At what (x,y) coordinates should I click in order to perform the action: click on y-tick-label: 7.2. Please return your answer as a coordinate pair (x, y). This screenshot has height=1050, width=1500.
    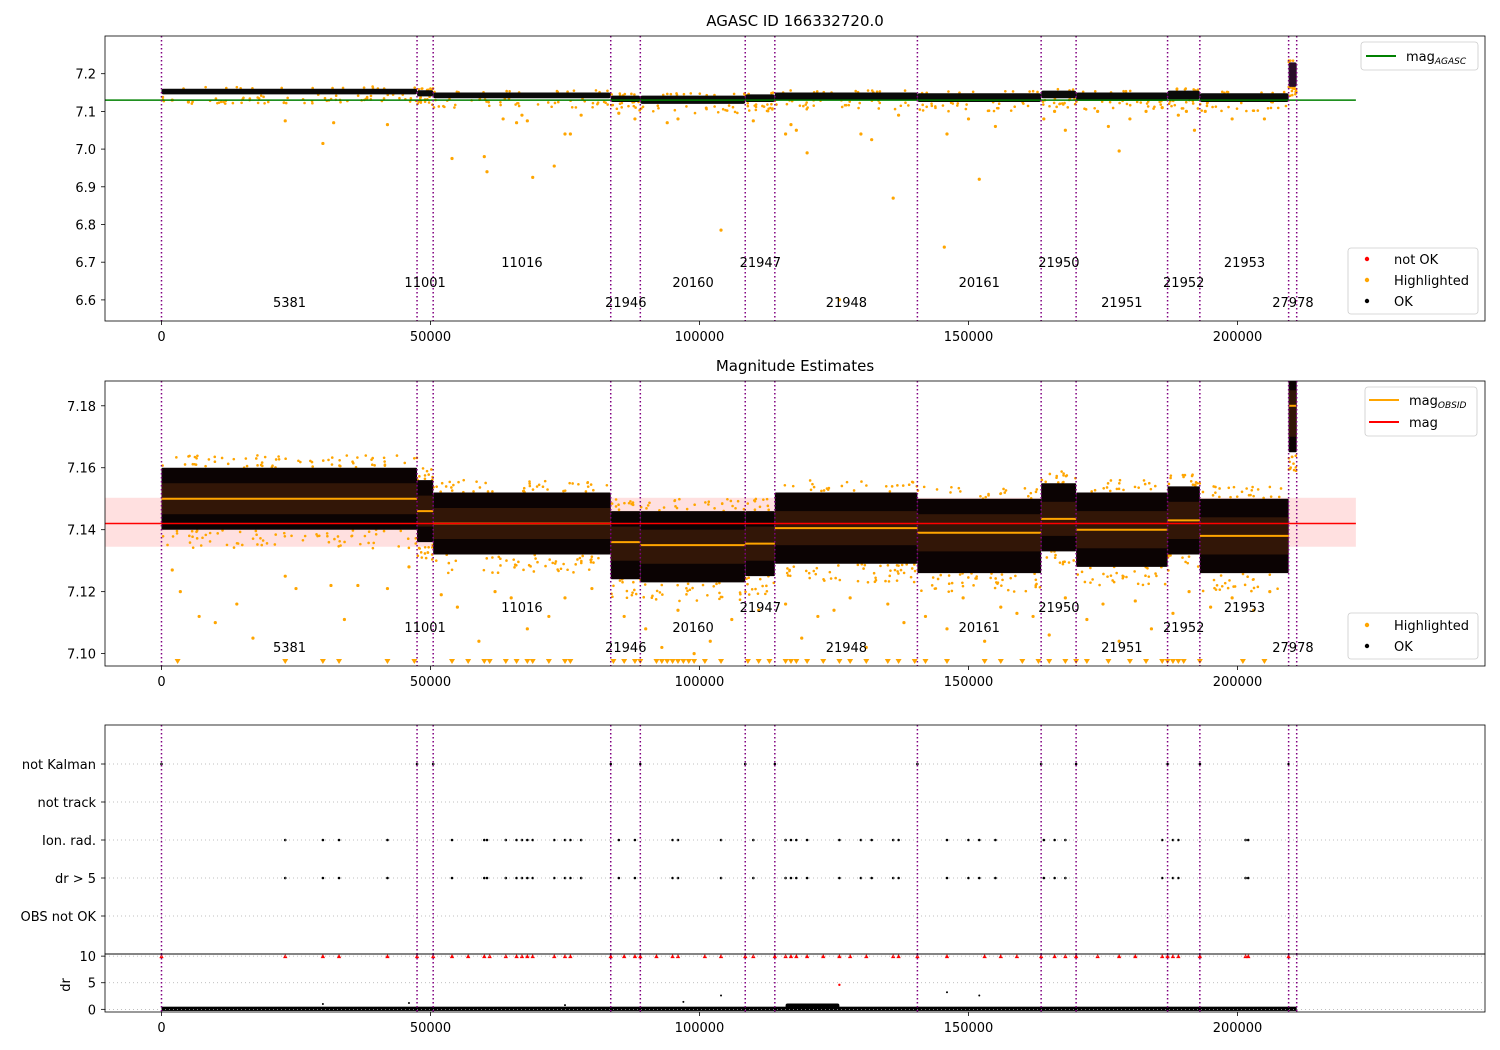
    Looking at the image, I should click on (85, 75).